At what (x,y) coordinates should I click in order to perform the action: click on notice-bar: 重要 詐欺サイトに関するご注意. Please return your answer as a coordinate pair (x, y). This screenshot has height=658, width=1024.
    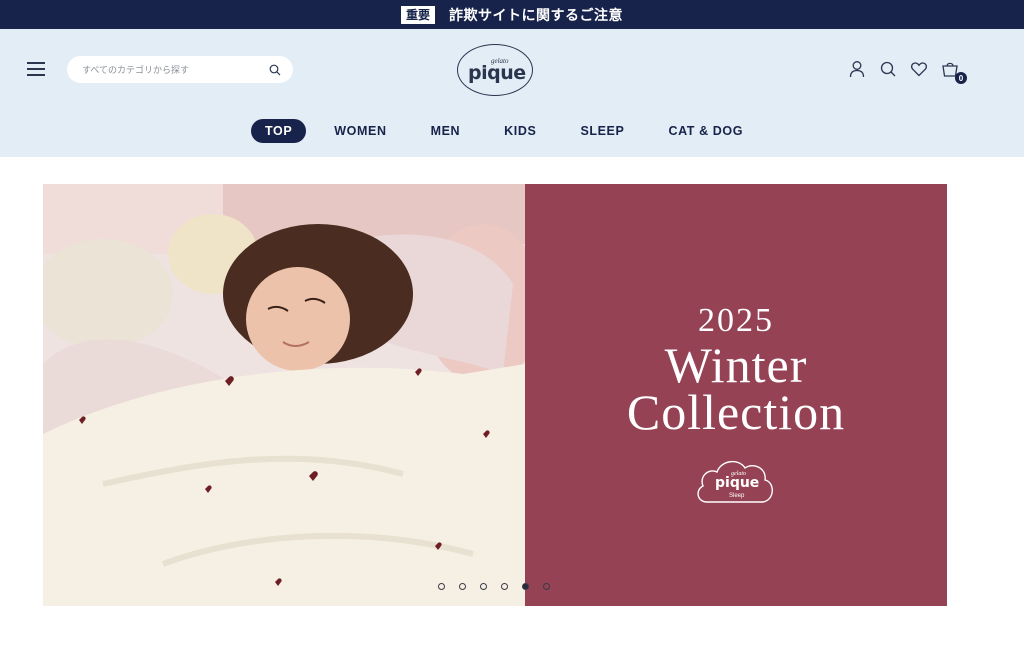
    Looking at the image, I should click on (512, 14).